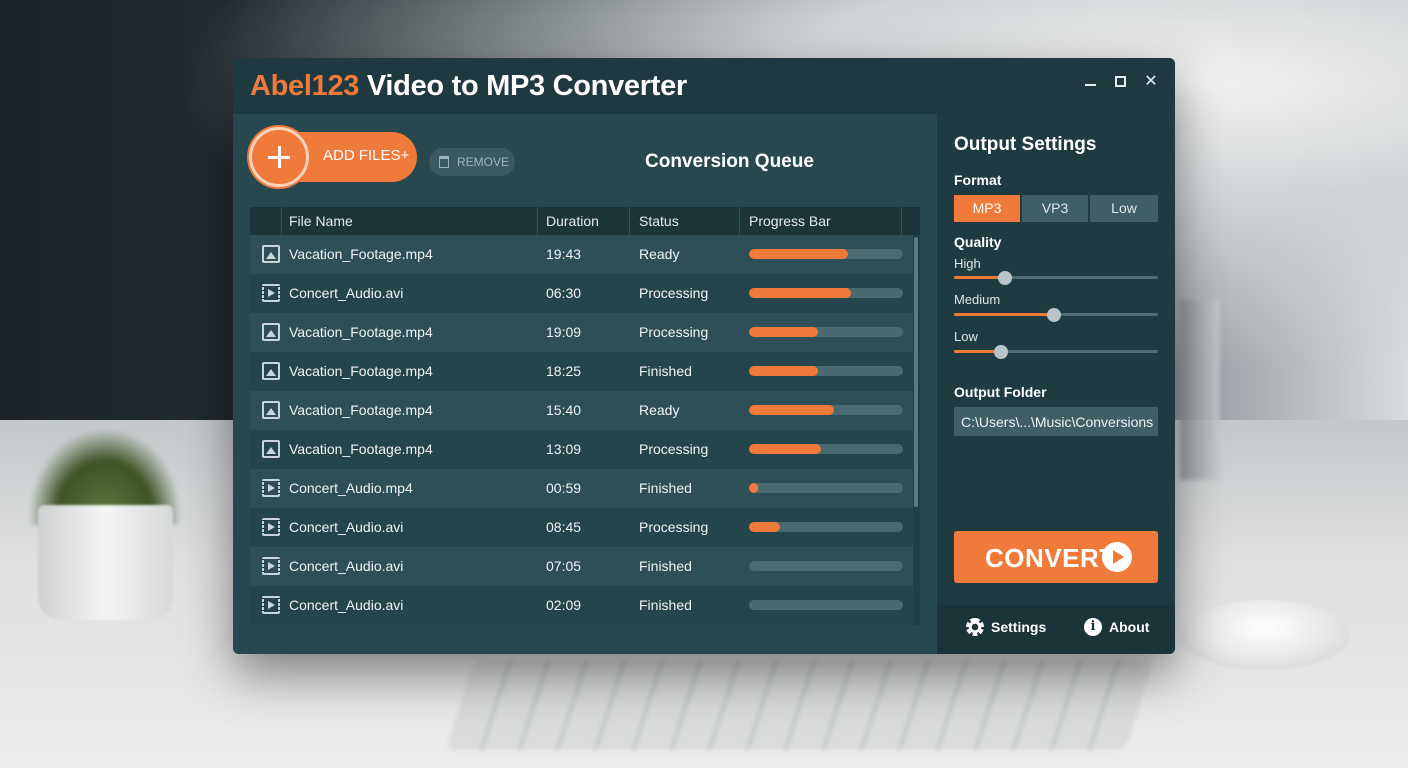 This screenshot has width=1408, height=768. What do you see at coordinates (564, 566) in the screenshot?
I see `duration-cell: 07:05` at bounding box center [564, 566].